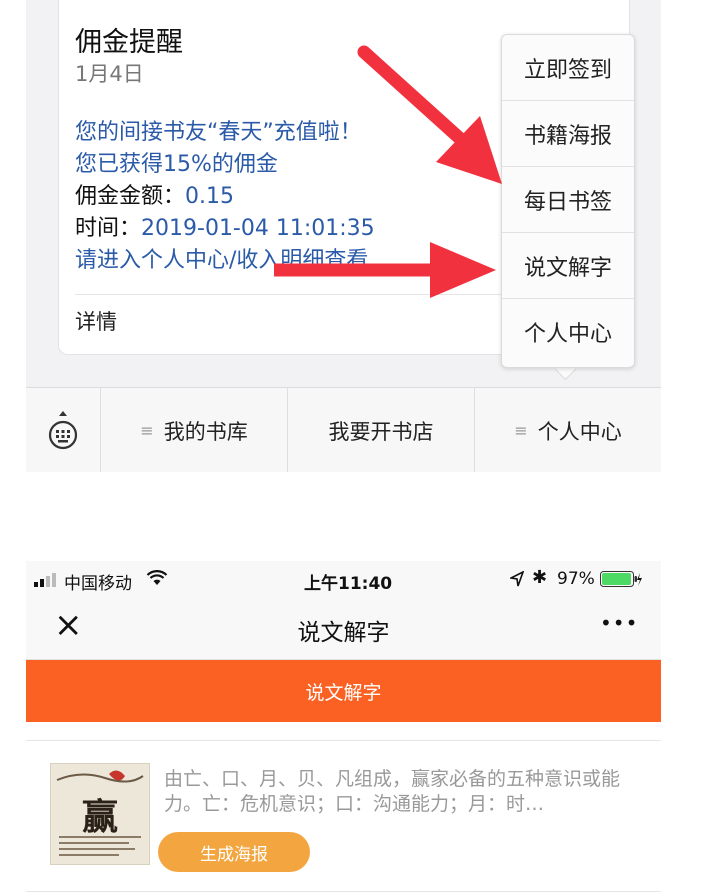 This screenshot has height=896, width=712. I want to click on annotation-arrows, so click(388, 171).